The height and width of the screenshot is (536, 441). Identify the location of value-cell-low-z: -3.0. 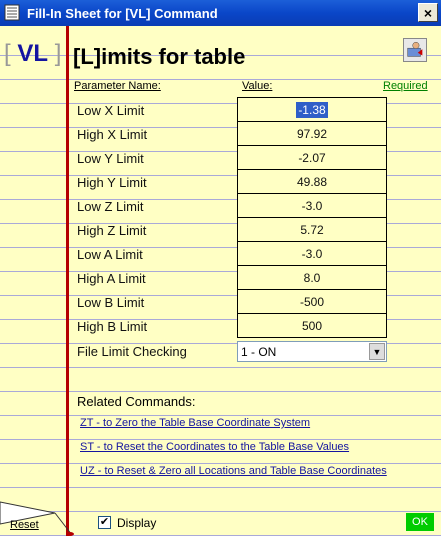
(312, 205).